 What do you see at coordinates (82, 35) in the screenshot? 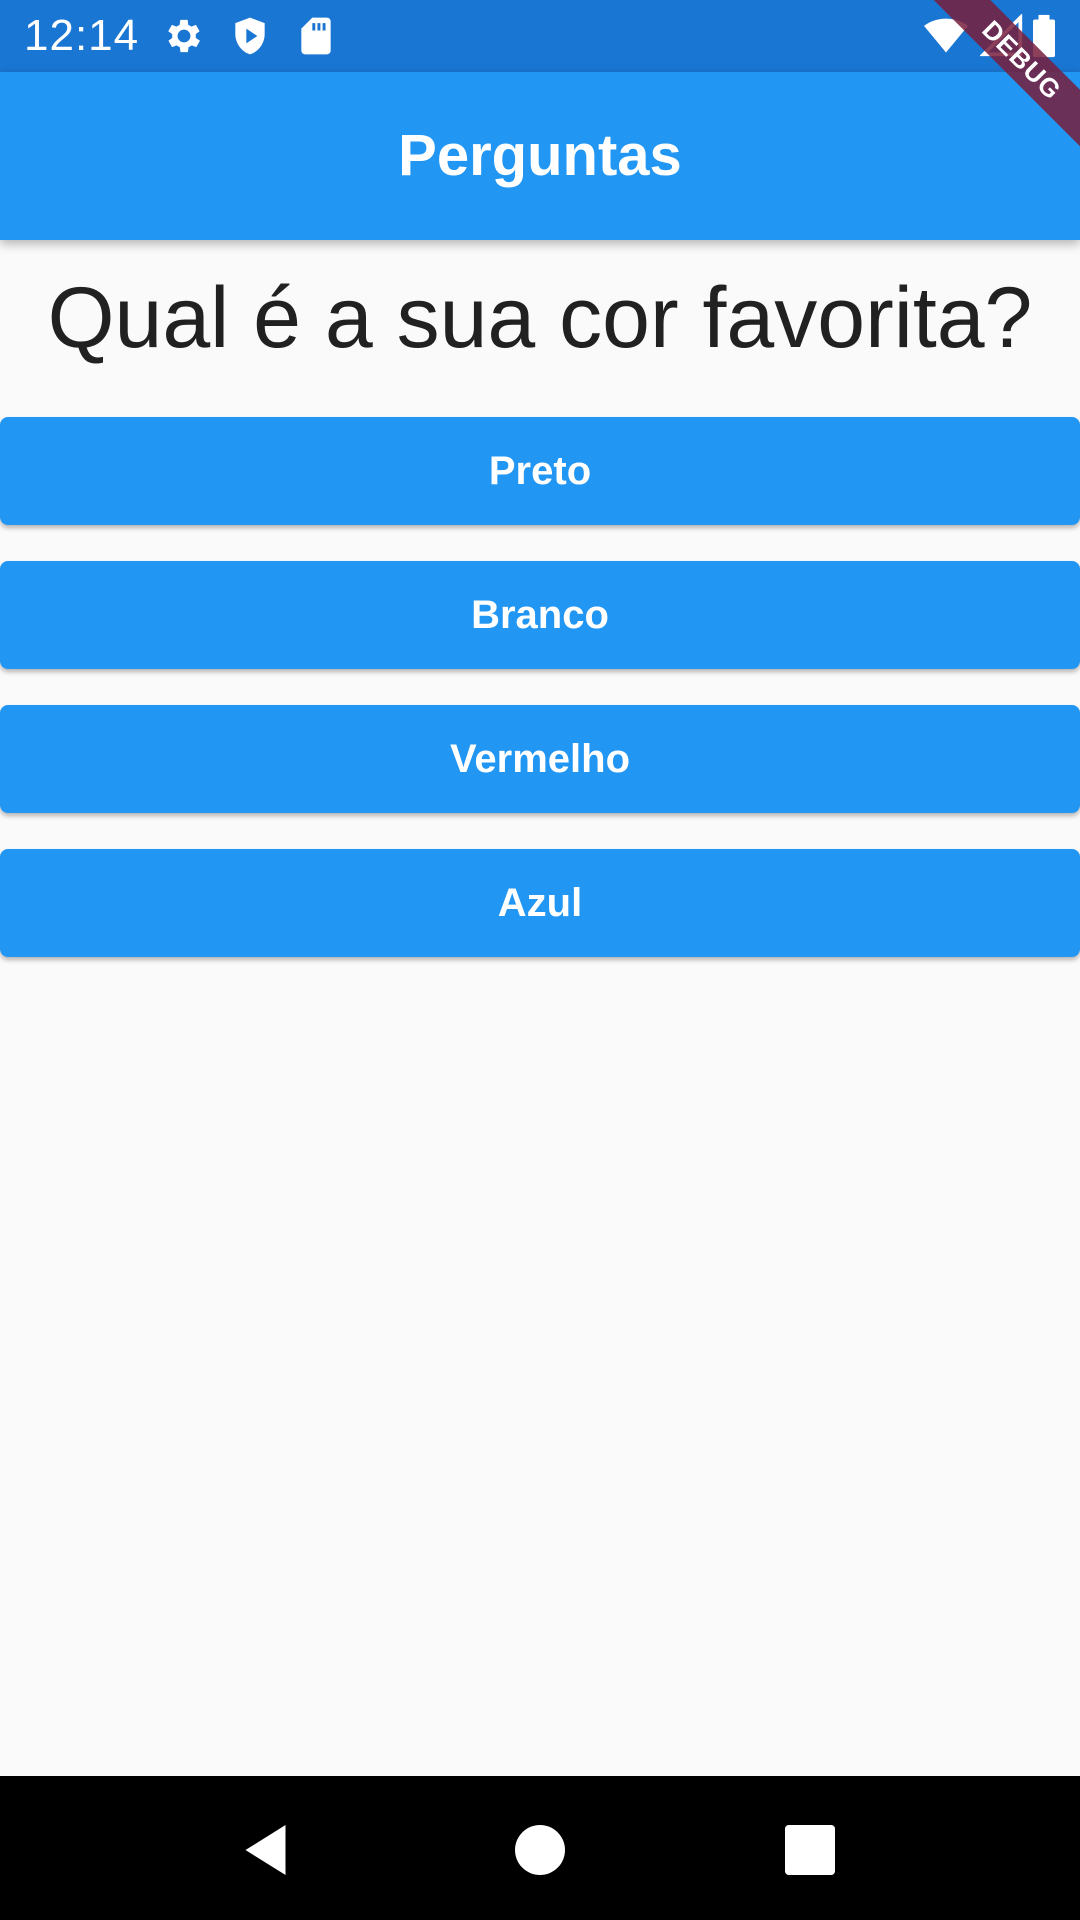
I see `status-time: 12:14` at bounding box center [82, 35].